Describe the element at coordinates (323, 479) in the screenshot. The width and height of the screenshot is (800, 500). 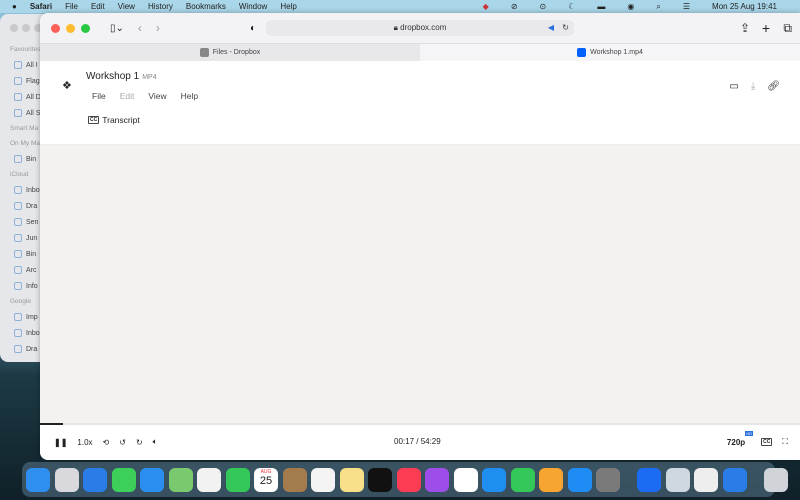
I see `dock-reminders-icon` at that location.